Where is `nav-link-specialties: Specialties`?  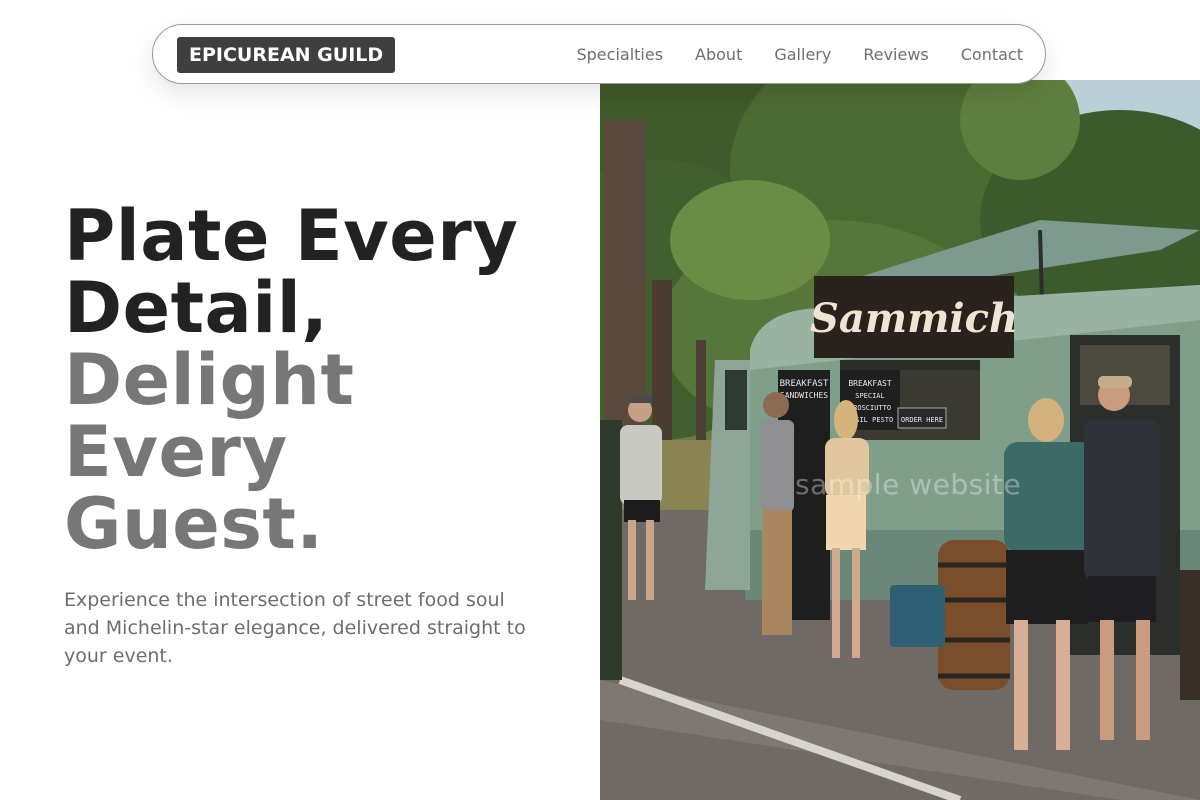
nav-link-specialties: Specialties is located at coordinates (619, 54).